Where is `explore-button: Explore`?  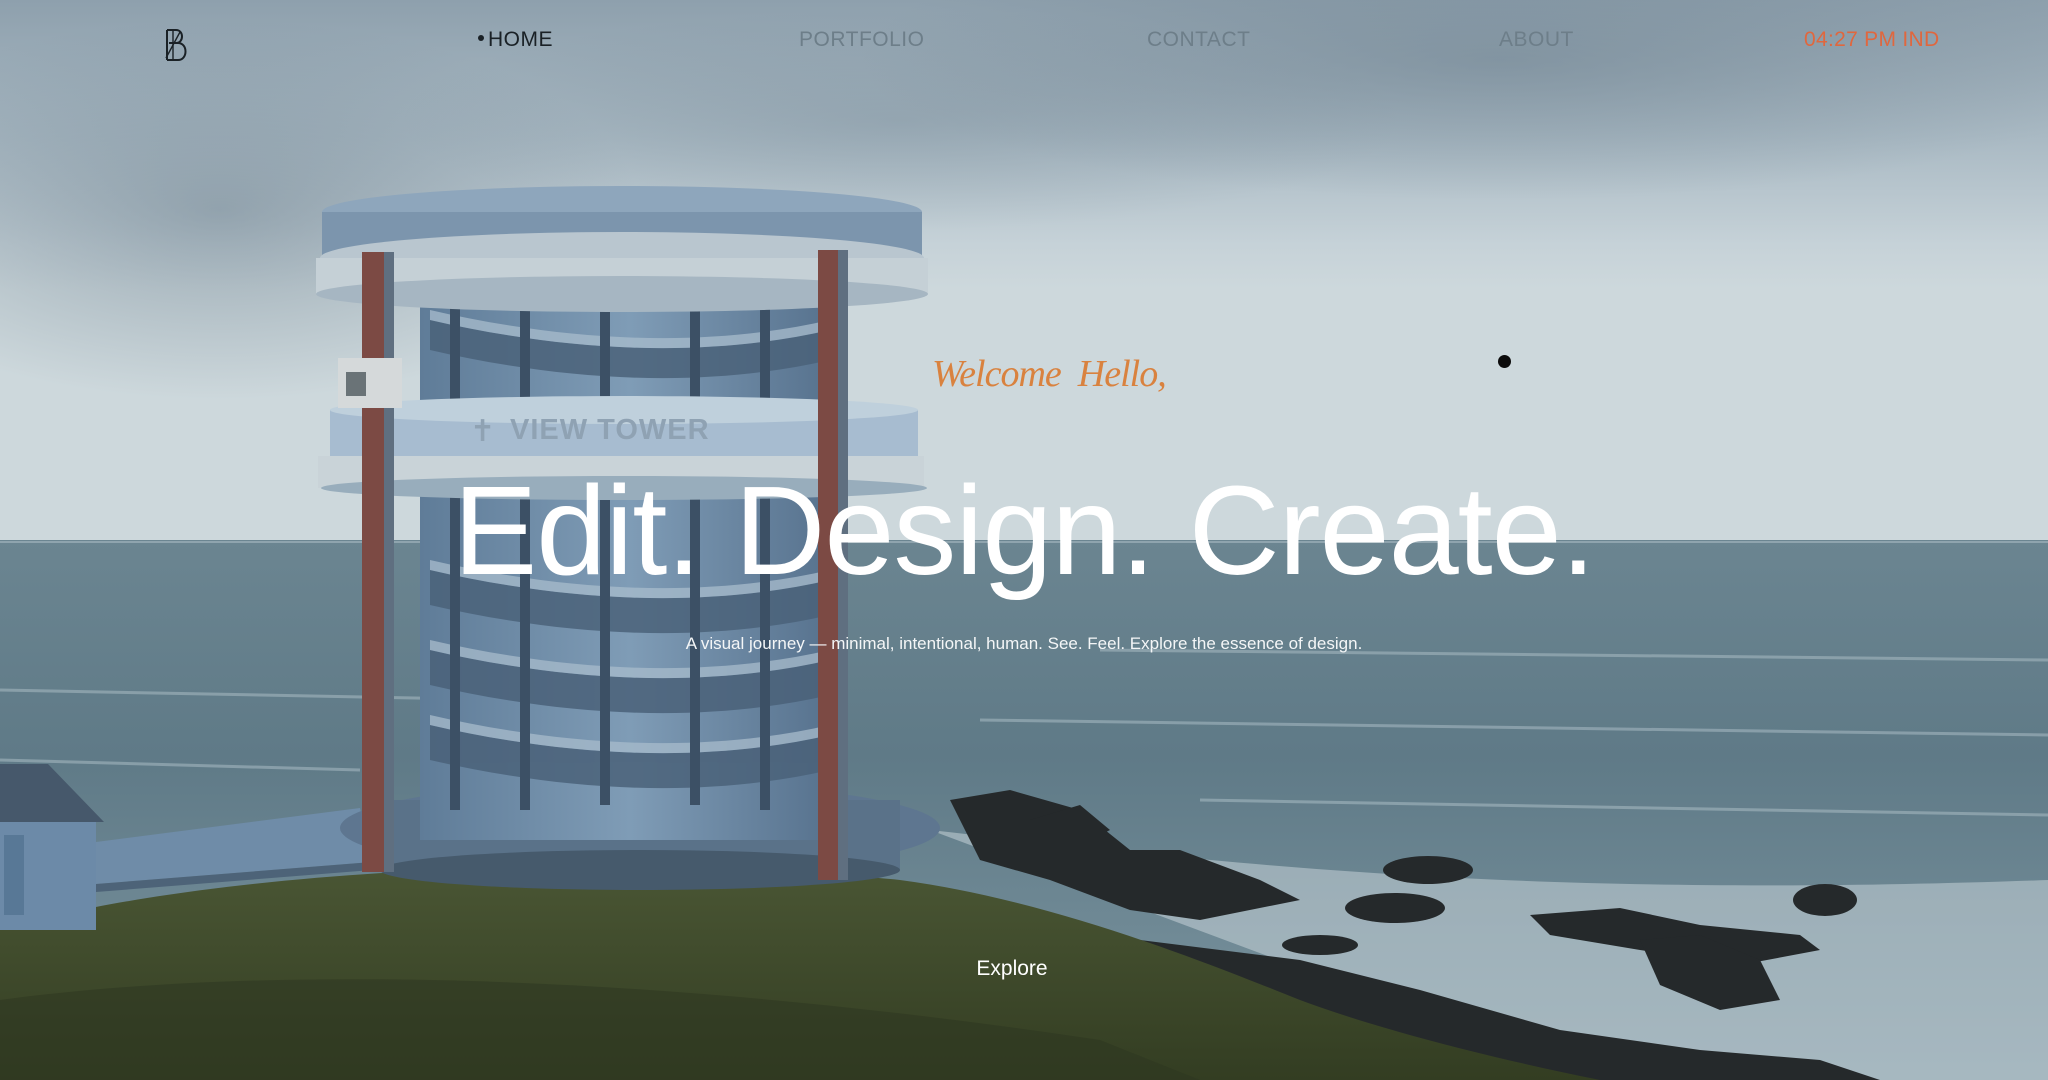 explore-button: Explore is located at coordinates (1012, 969).